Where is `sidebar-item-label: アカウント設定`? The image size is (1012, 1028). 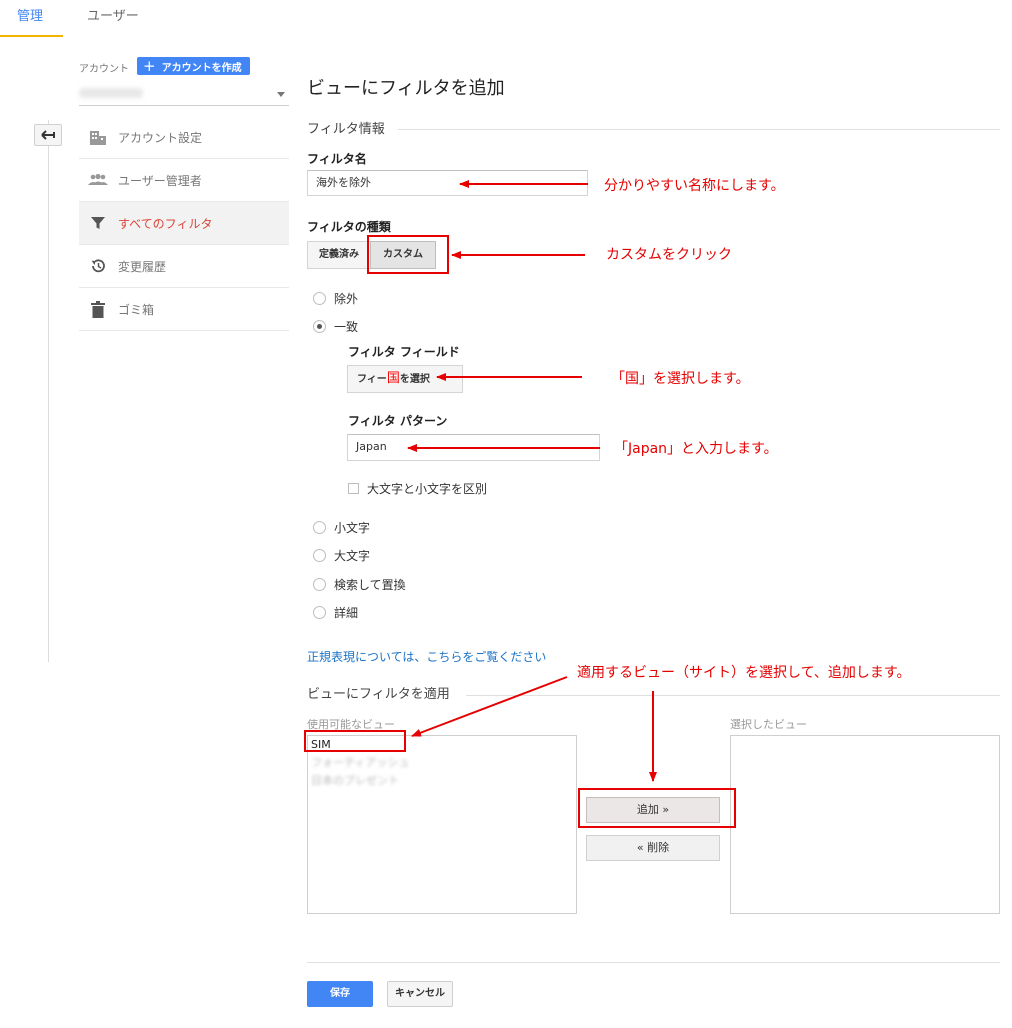
sidebar-item-label: アカウント設定 is located at coordinates (160, 137).